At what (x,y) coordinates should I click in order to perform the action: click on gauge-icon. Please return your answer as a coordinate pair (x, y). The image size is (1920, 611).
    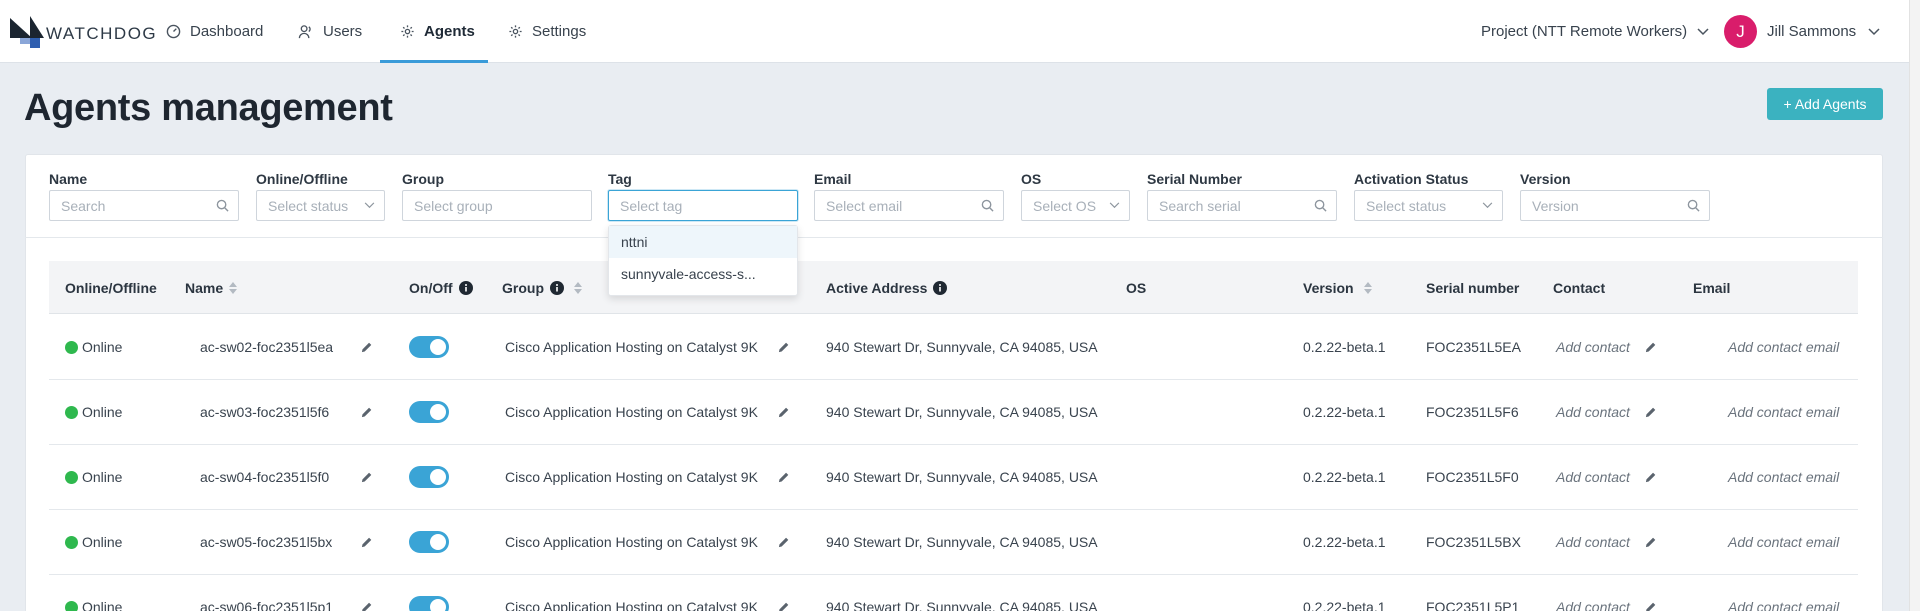
    Looking at the image, I should click on (173, 31).